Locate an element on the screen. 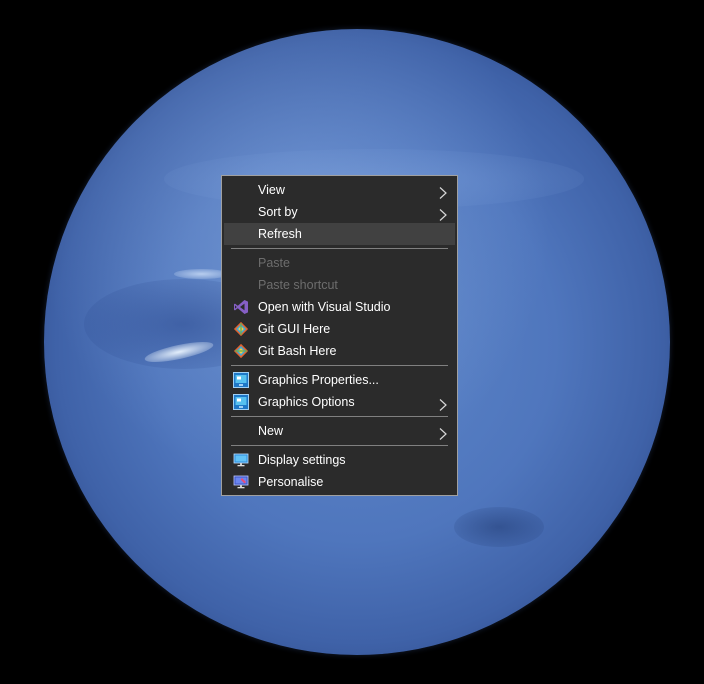 The width and height of the screenshot is (704, 684). git-bash-icon is located at coordinates (241, 351).